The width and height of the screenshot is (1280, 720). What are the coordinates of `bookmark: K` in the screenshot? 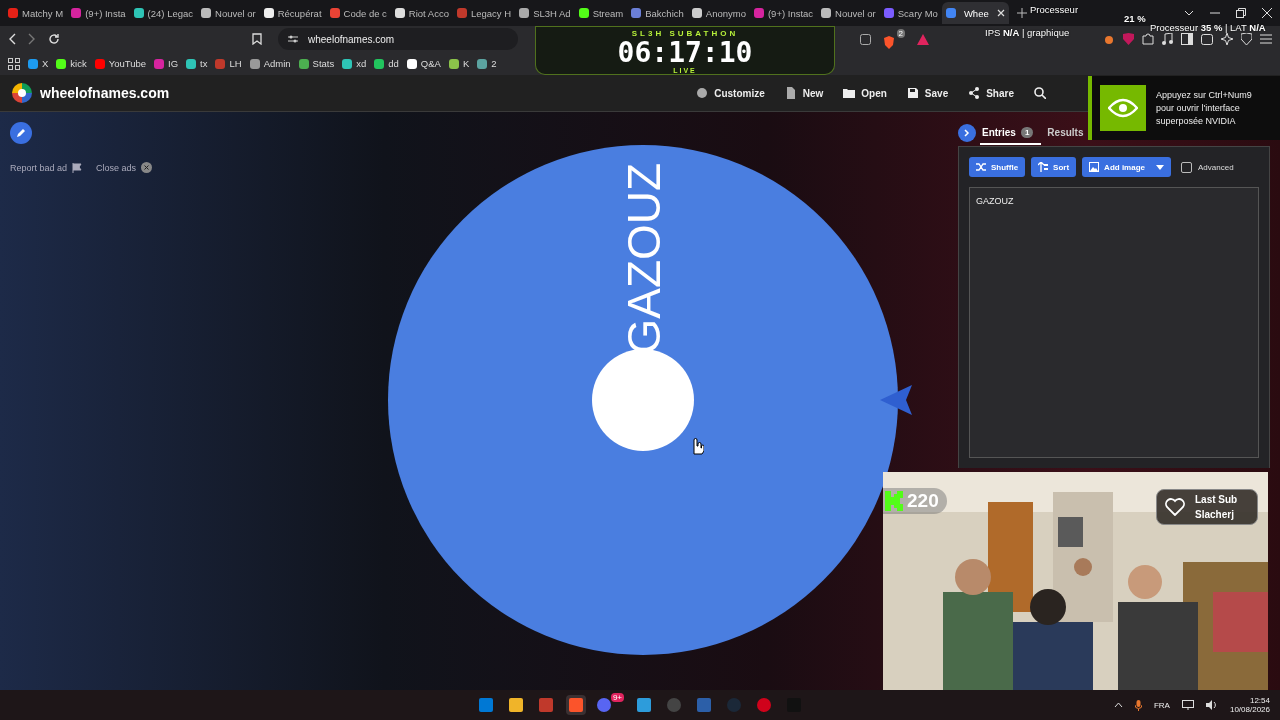 It's located at (459, 63).